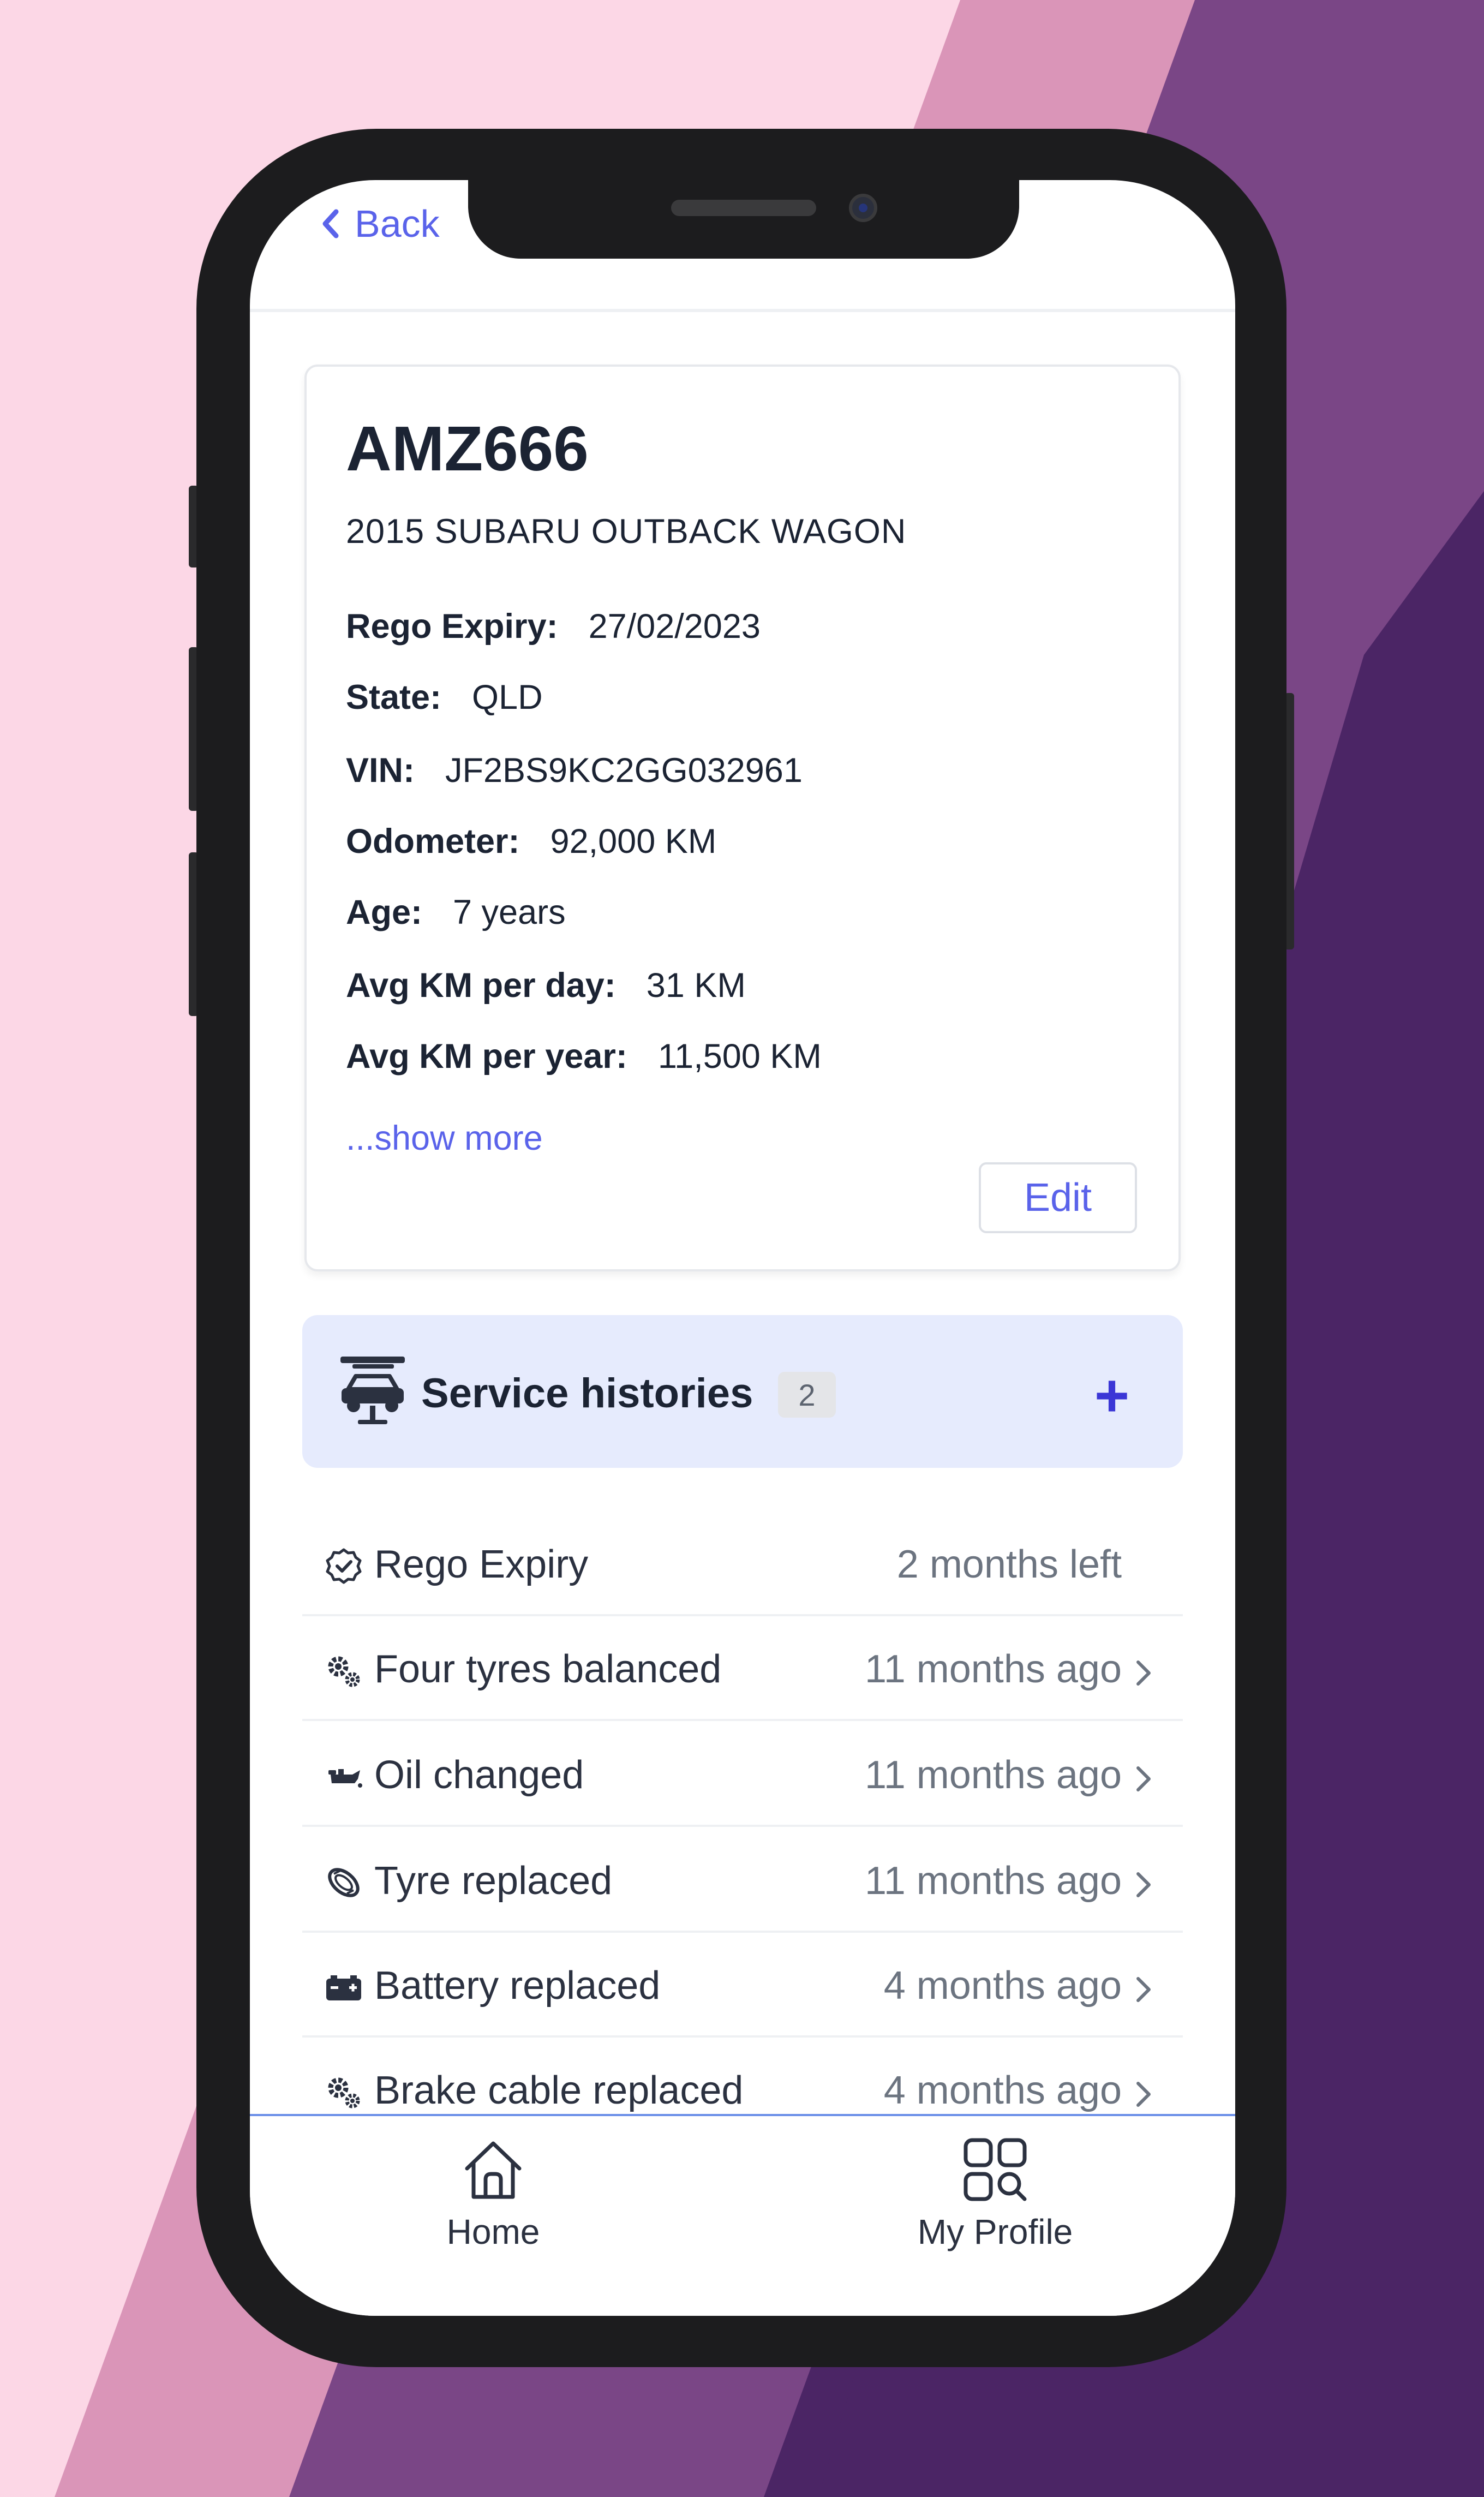 The height and width of the screenshot is (2497, 1484). I want to click on detail-avg-km-day: Avg KM per day: 31 KM, so click(546, 985).